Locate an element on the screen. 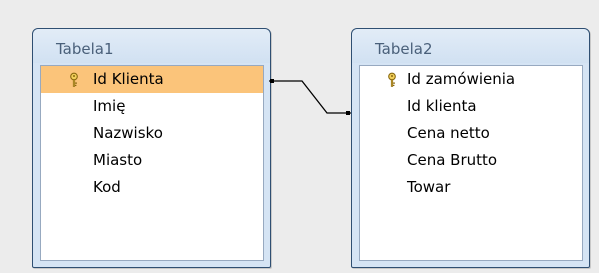 This screenshot has height=273, width=599. field-row-nazwisko: Nazwisko is located at coordinates (152, 133).